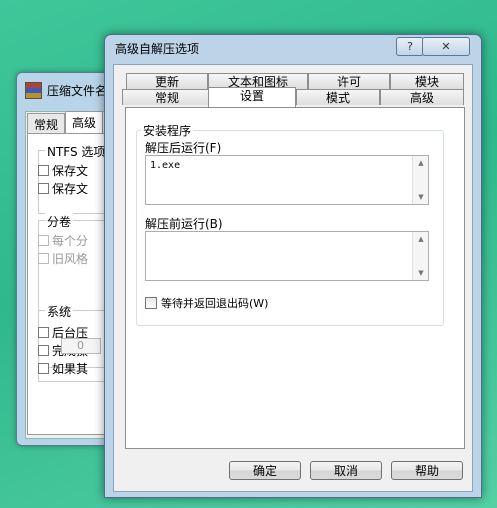  I want to click on close-icon: ✕, so click(446, 46).